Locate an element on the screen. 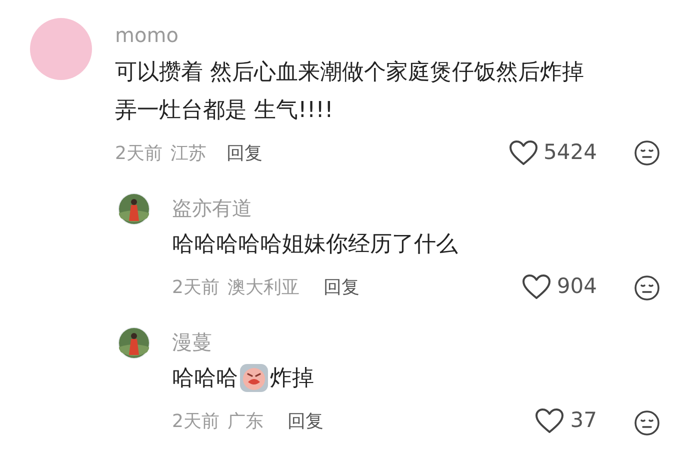 Image resolution: width=690 pixels, height=449 pixels. comment-text: 弄一灶台都是 生气!!!! is located at coordinates (224, 111).